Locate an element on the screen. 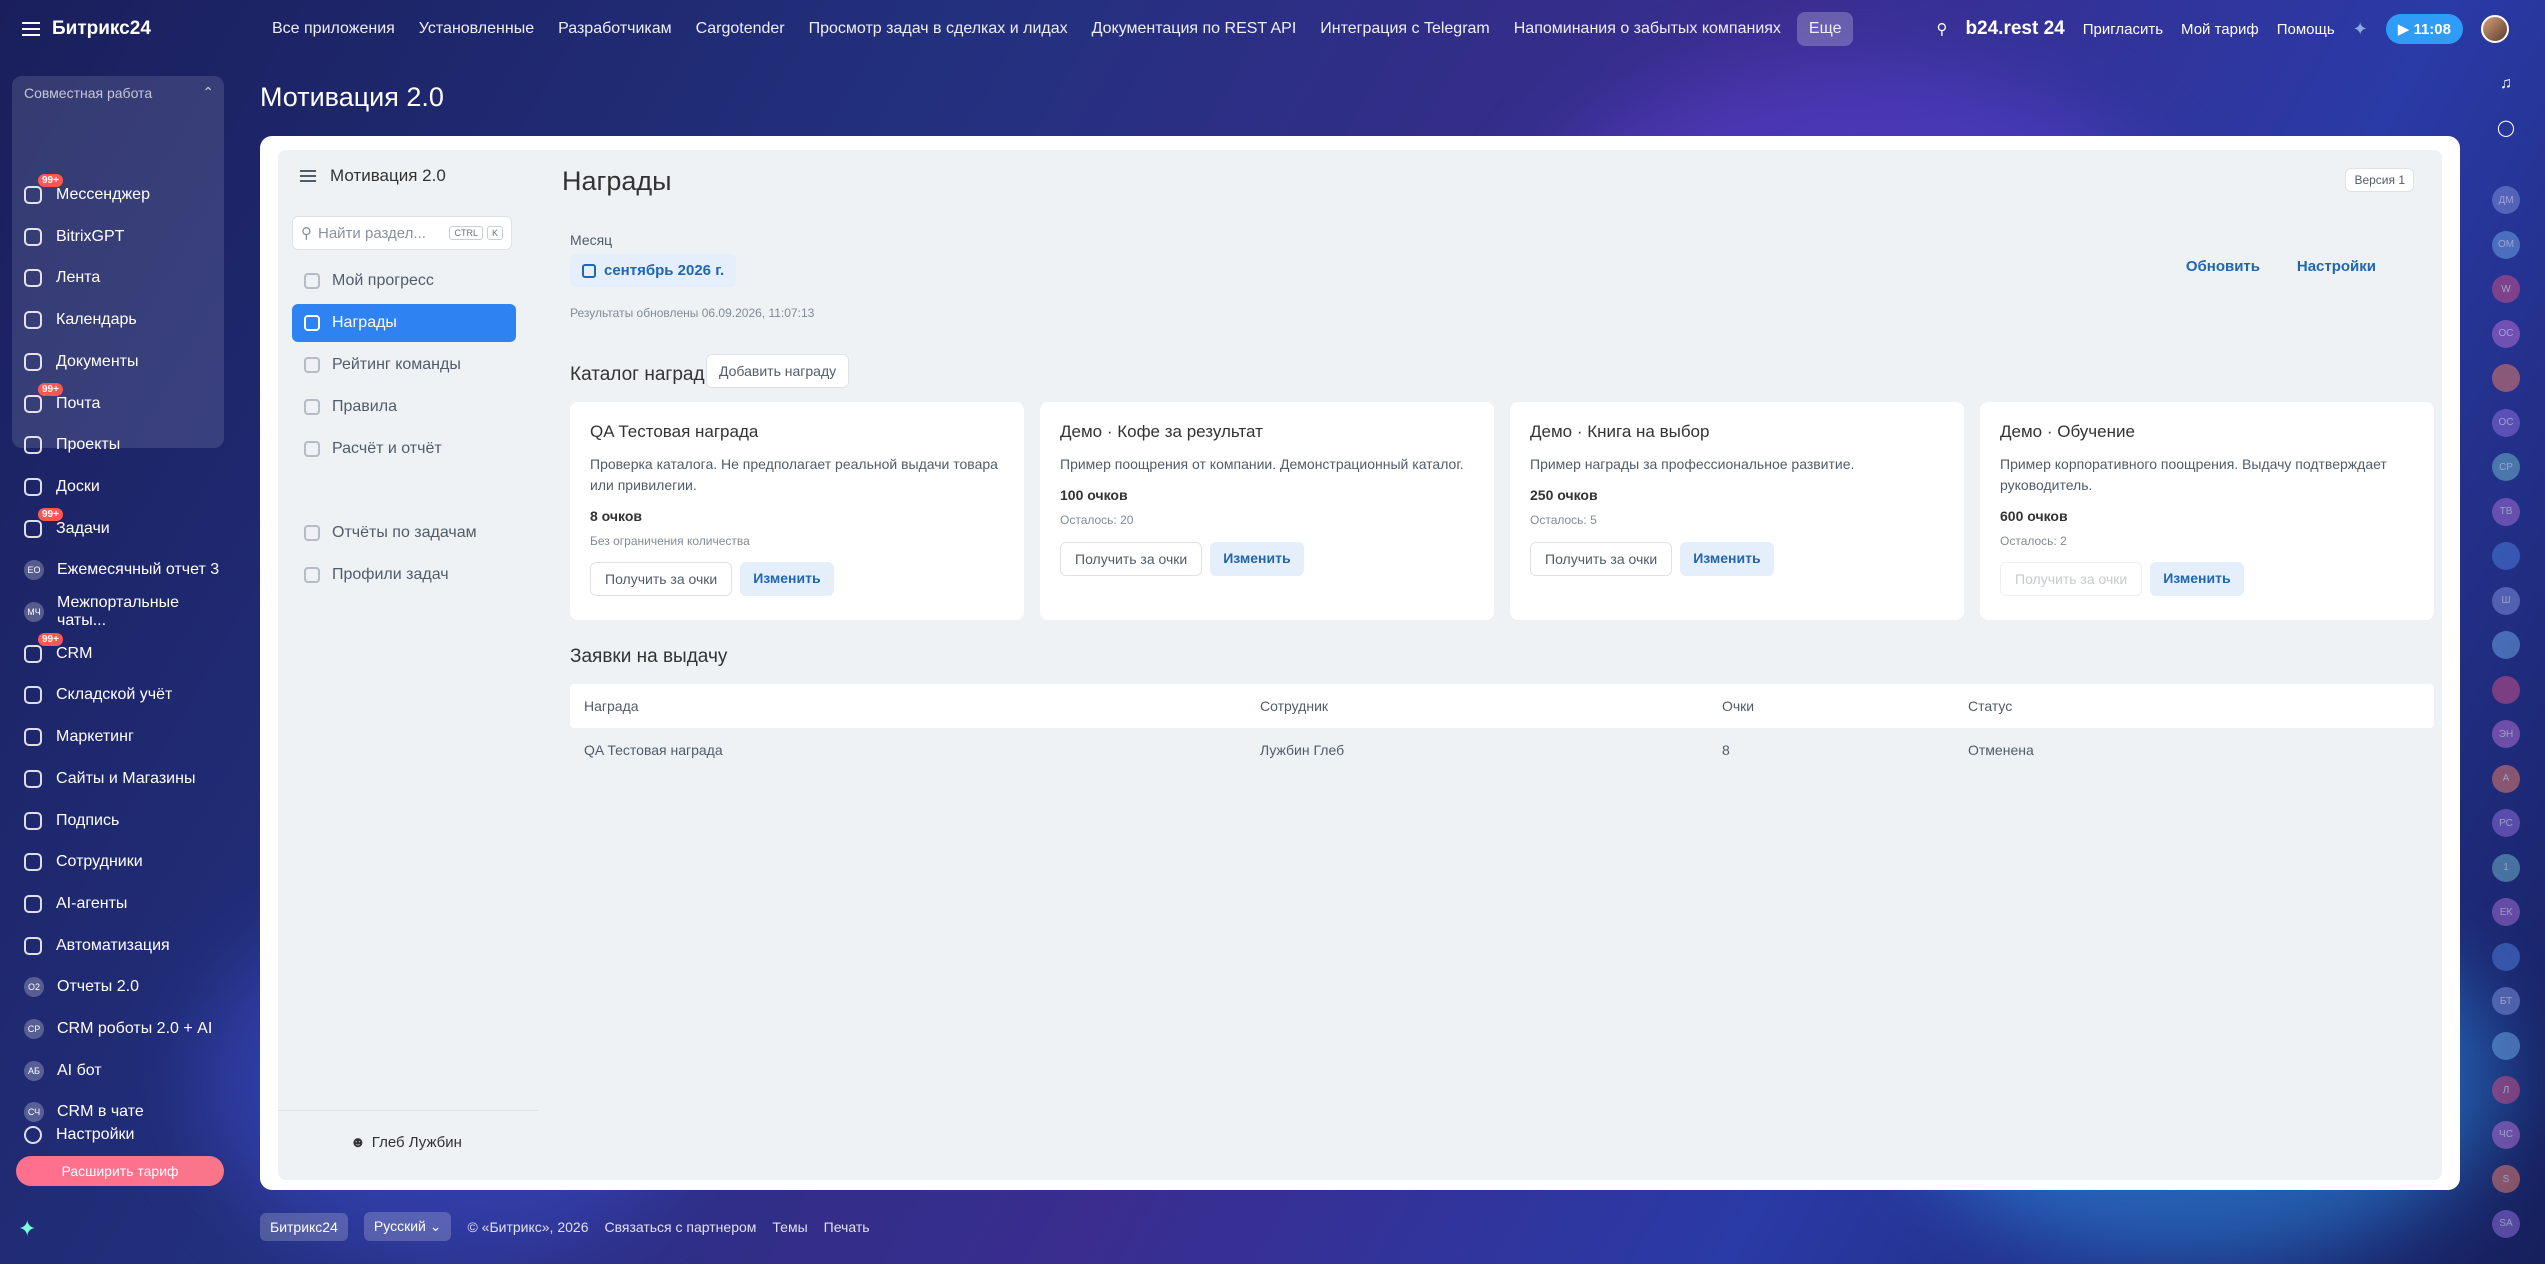  sidebar-item: 99+ Мессенджер is located at coordinates (124, 193).